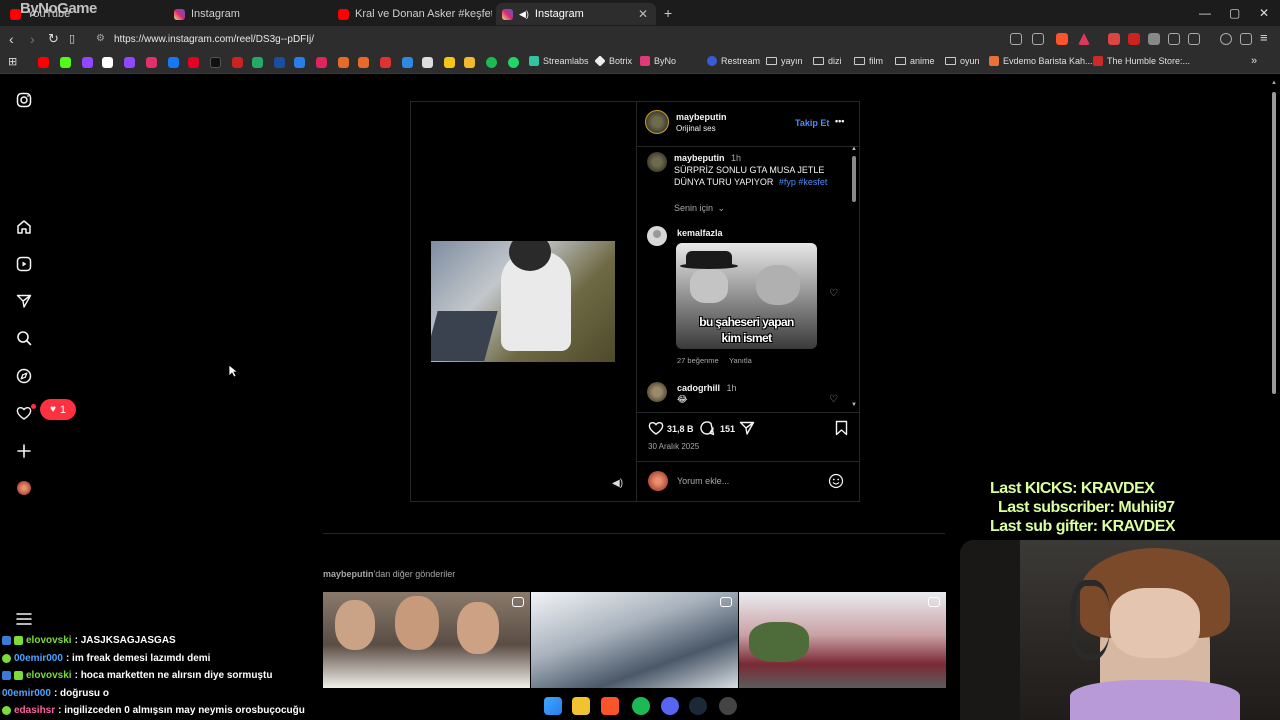  Describe the element at coordinates (641, 706) in the screenshot. I see `spotify-icon` at that location.